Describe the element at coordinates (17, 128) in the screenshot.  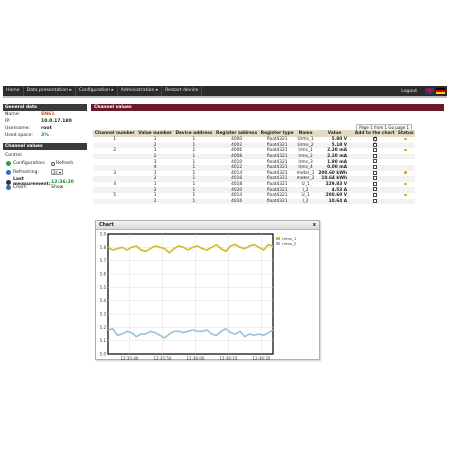
I see `username-label: Username:` at that location.